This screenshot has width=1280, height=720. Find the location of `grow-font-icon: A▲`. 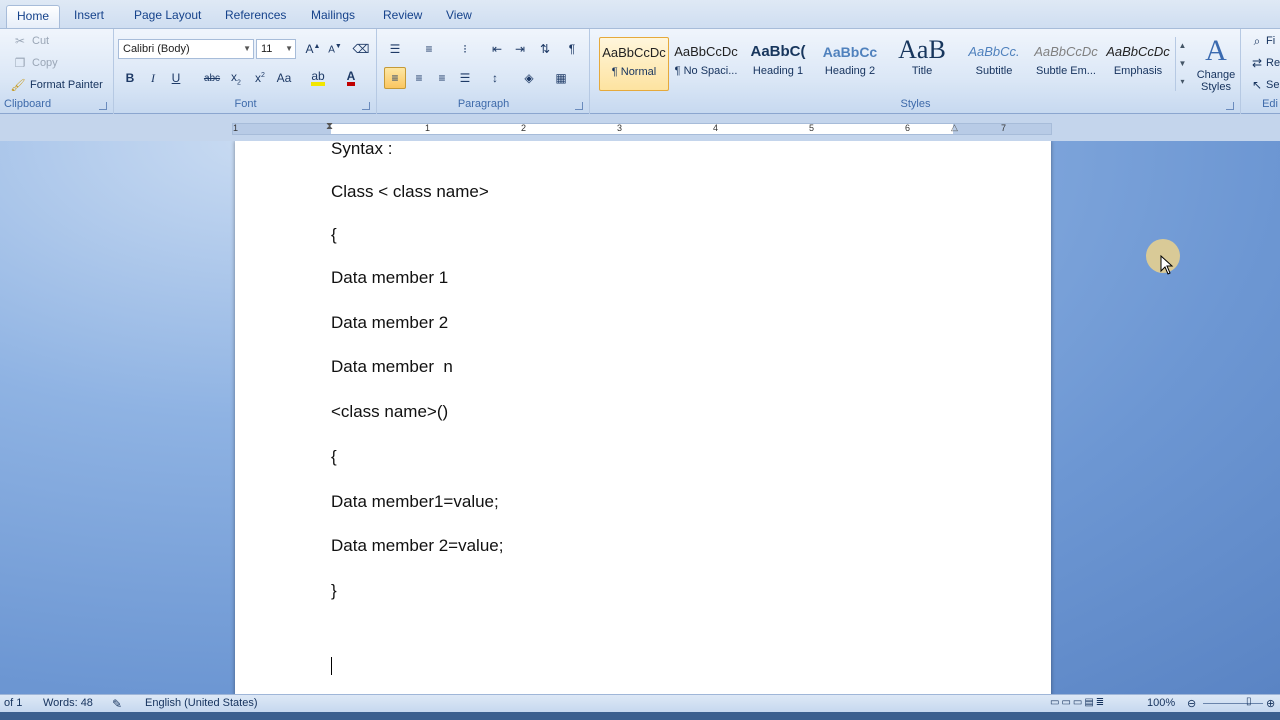

grow-font-icon: A▲ is located at coordinates (313, 49).